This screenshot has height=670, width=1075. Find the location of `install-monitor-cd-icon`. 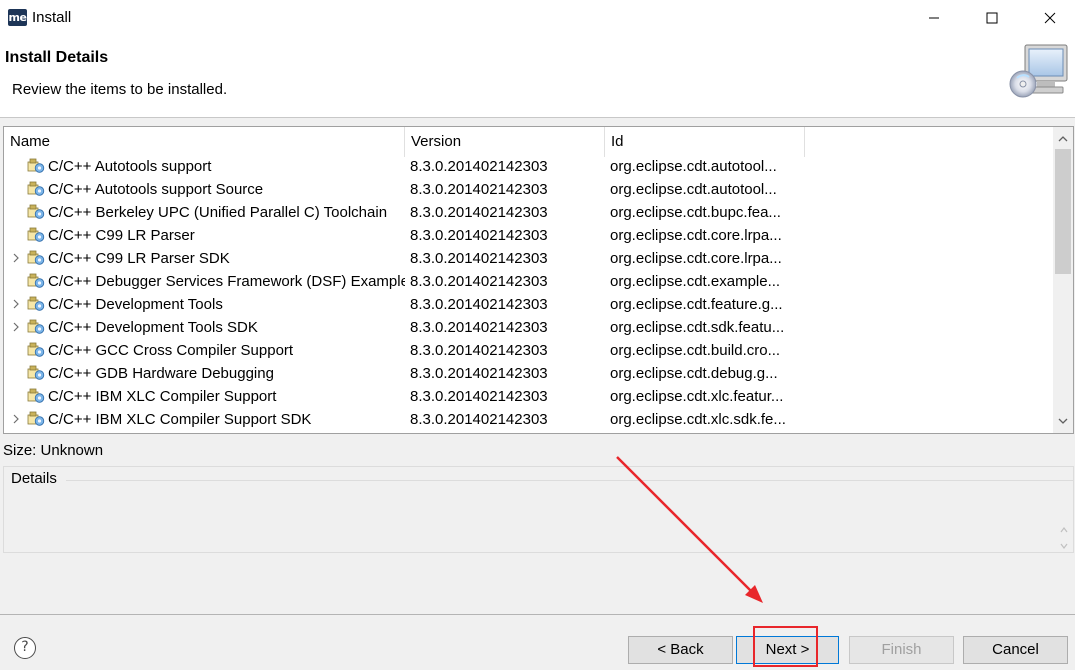

install-monitor-cd-icon is located at coordinates (1038, 71).